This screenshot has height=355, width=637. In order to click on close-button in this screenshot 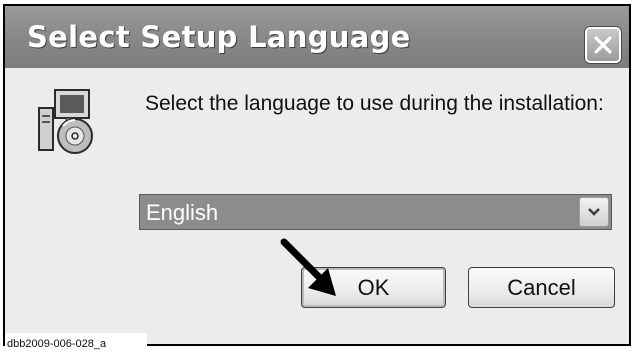, I will do `click(603, 45)`.